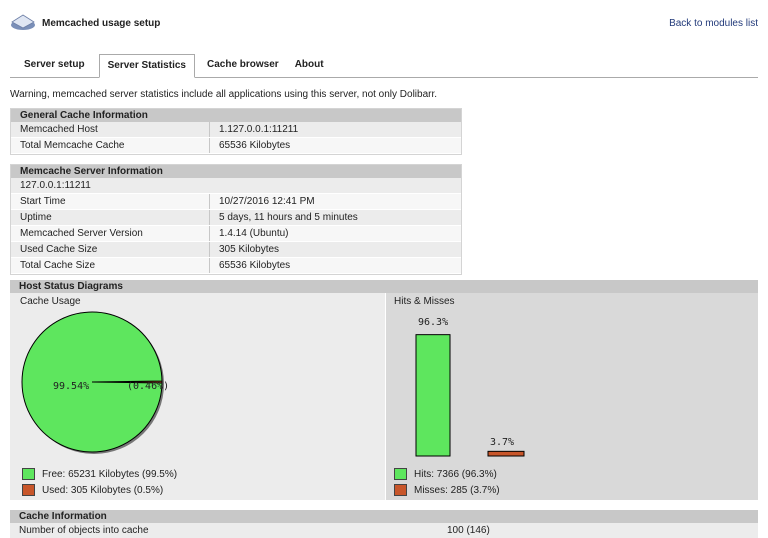 The image size is (768, 538). Describe the element at coordinates (110, 217) in the screenshot. I see `server-row-label: Uptime` at that location.